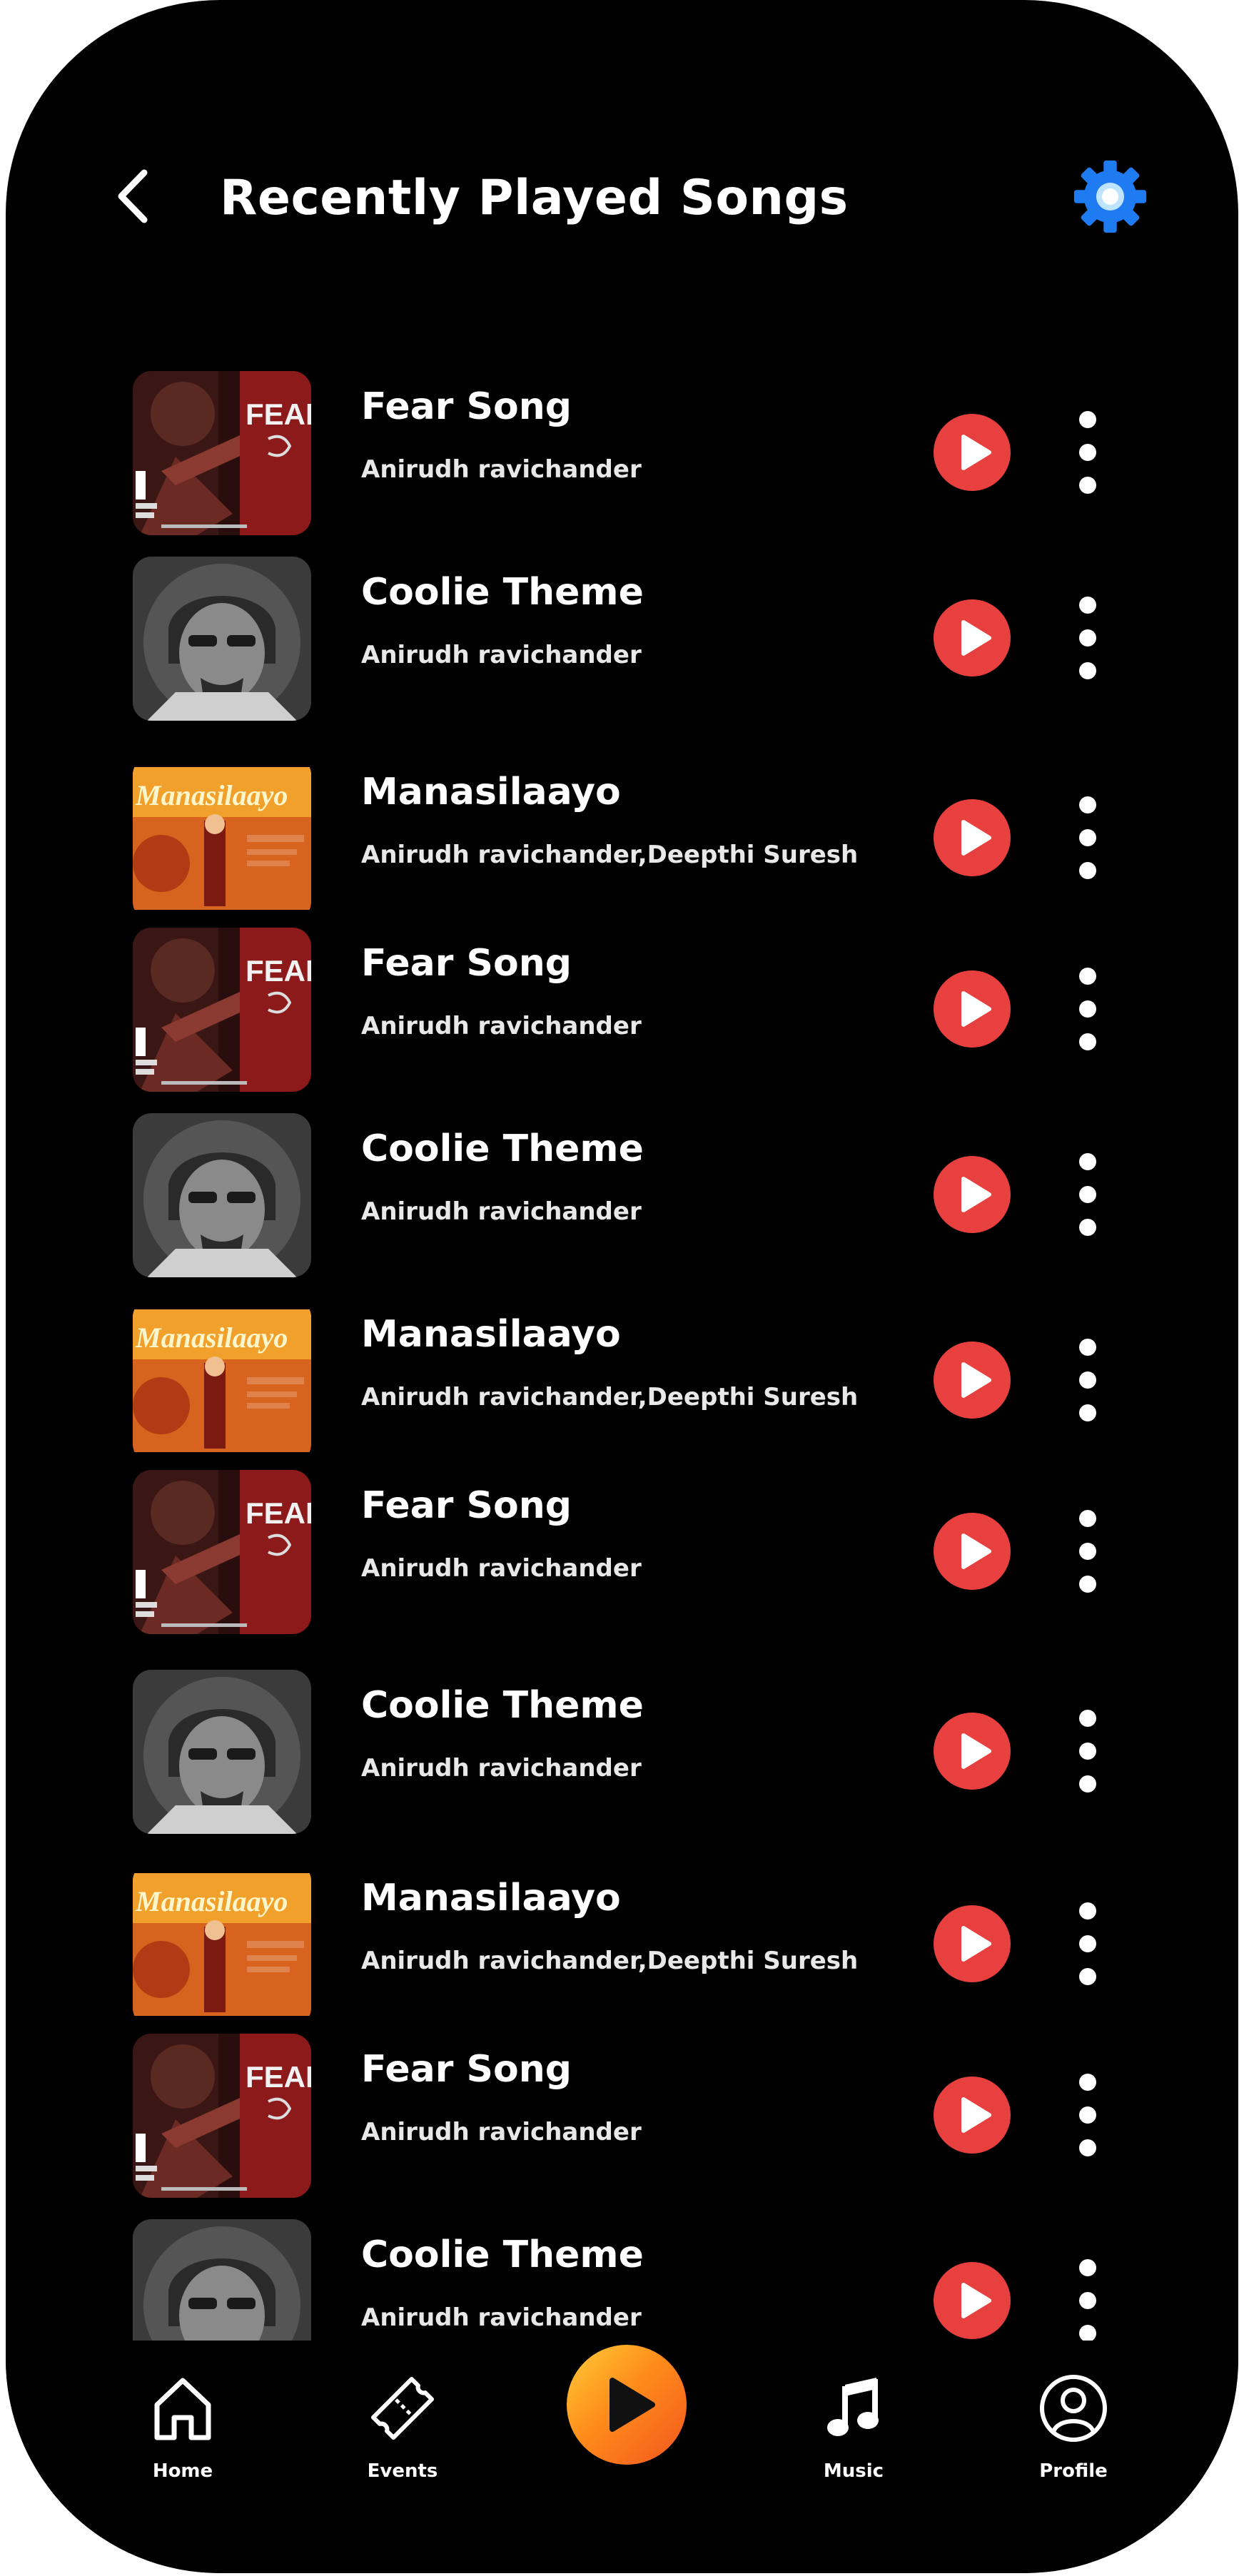  What do you see at coordinates (183, 2408) in the screenshot?
I see `home-icon` at bounding box center [183, 2408].